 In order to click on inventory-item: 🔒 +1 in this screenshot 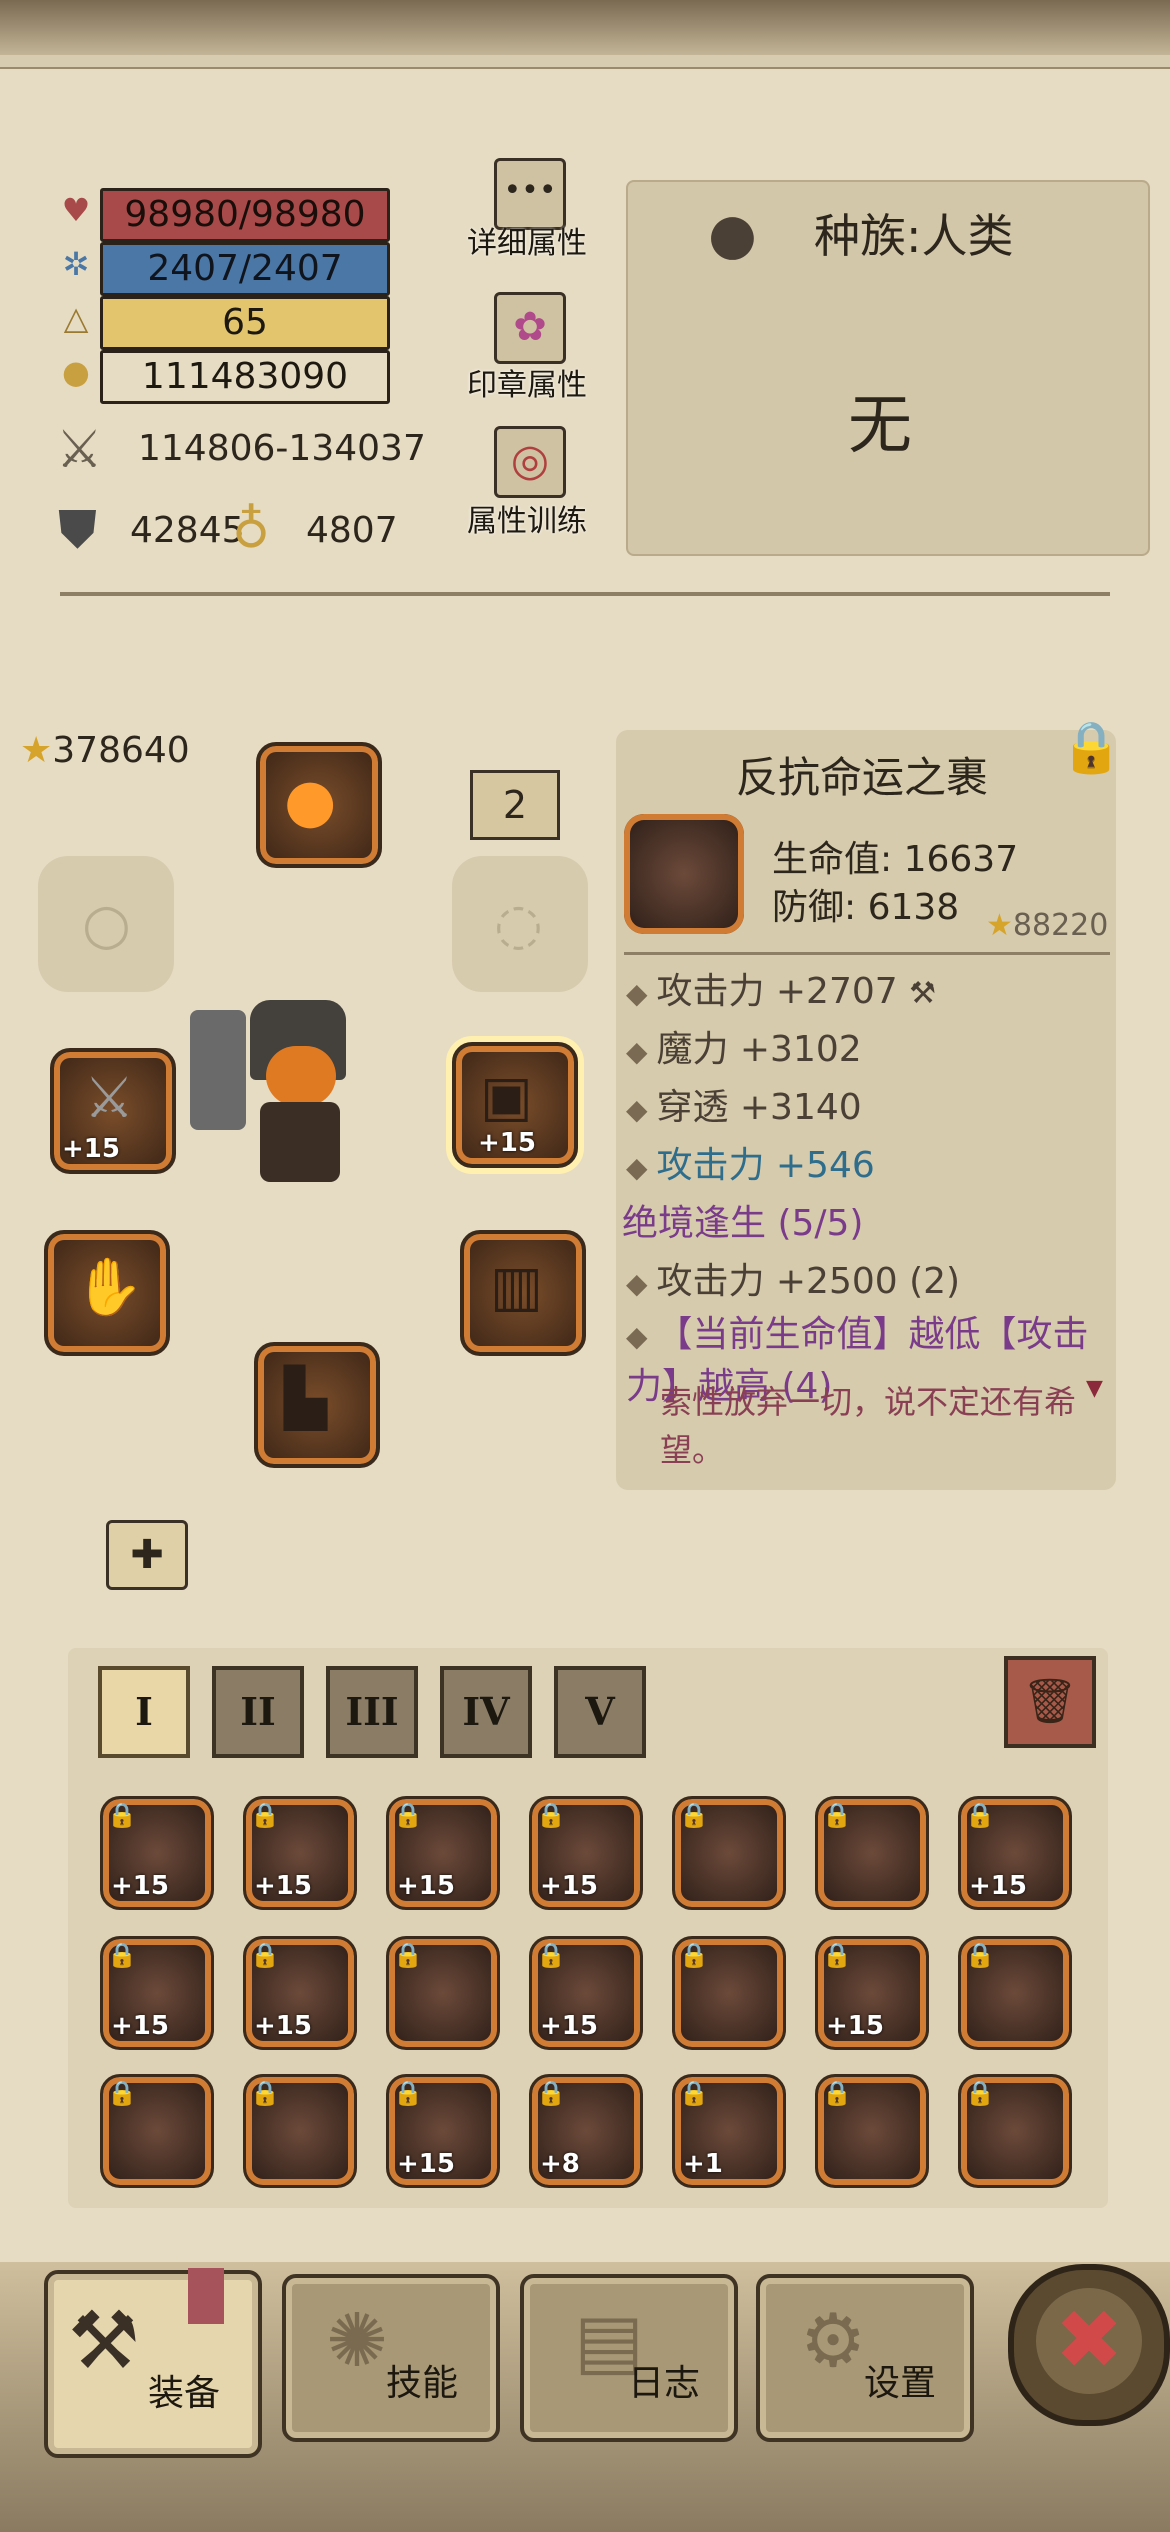, I will do `click(729, 2131)`.